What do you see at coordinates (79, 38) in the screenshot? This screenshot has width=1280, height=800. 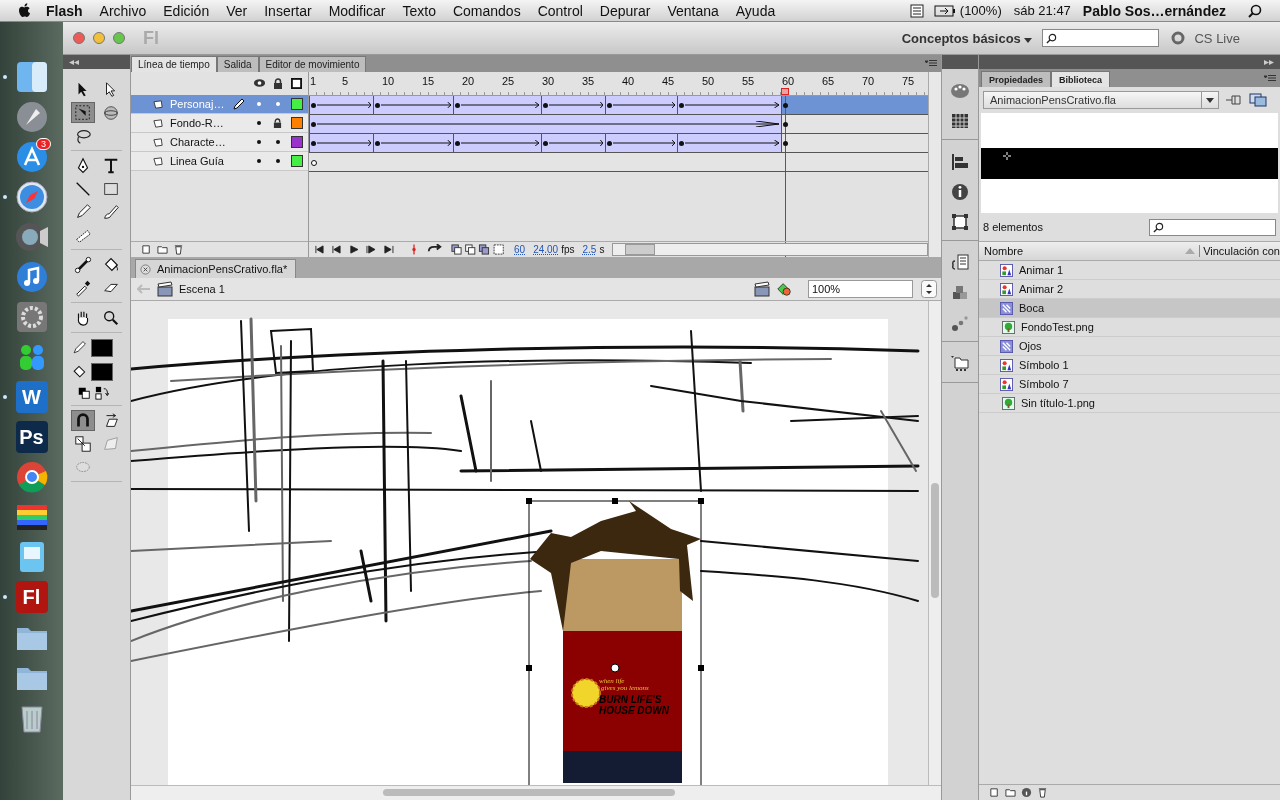 I see `close-button` at bounding box center [79, 38].